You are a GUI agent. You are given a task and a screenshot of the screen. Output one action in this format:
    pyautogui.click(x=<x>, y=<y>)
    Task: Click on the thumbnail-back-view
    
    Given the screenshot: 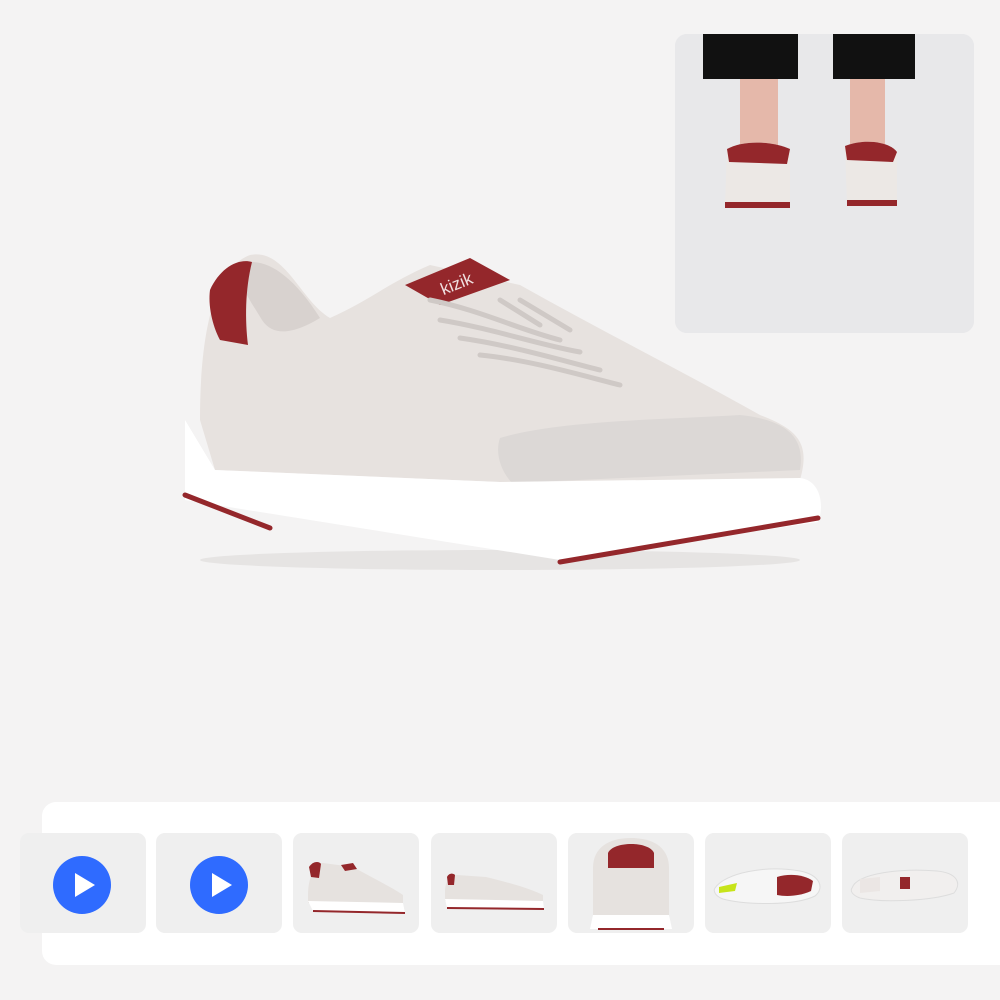 What is the action you would take?
    pyautogui.click(x=631, y=883)
    